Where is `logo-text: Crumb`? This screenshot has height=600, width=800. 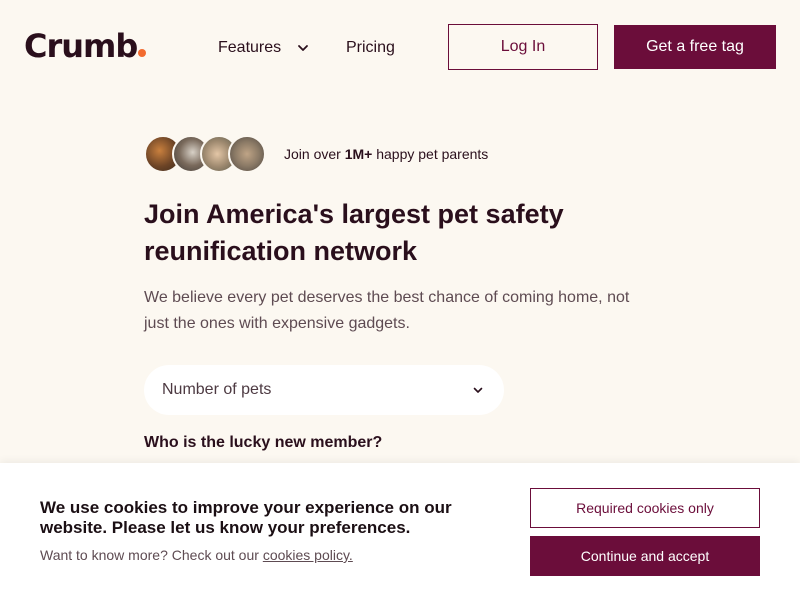
logo-text: Crumb is located at coordinates (81, 46).